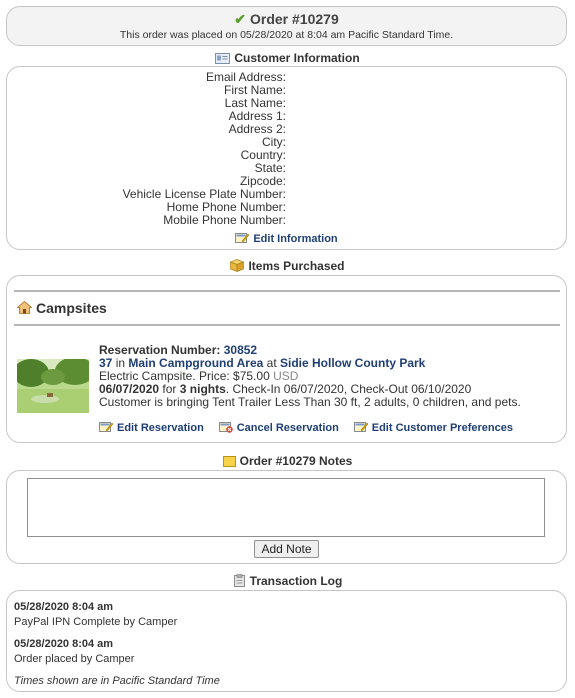  Describe the element at coordinates (287, 462) in the screenshot. I see `order-notes-heading: Order #10279 Notes` at that location.